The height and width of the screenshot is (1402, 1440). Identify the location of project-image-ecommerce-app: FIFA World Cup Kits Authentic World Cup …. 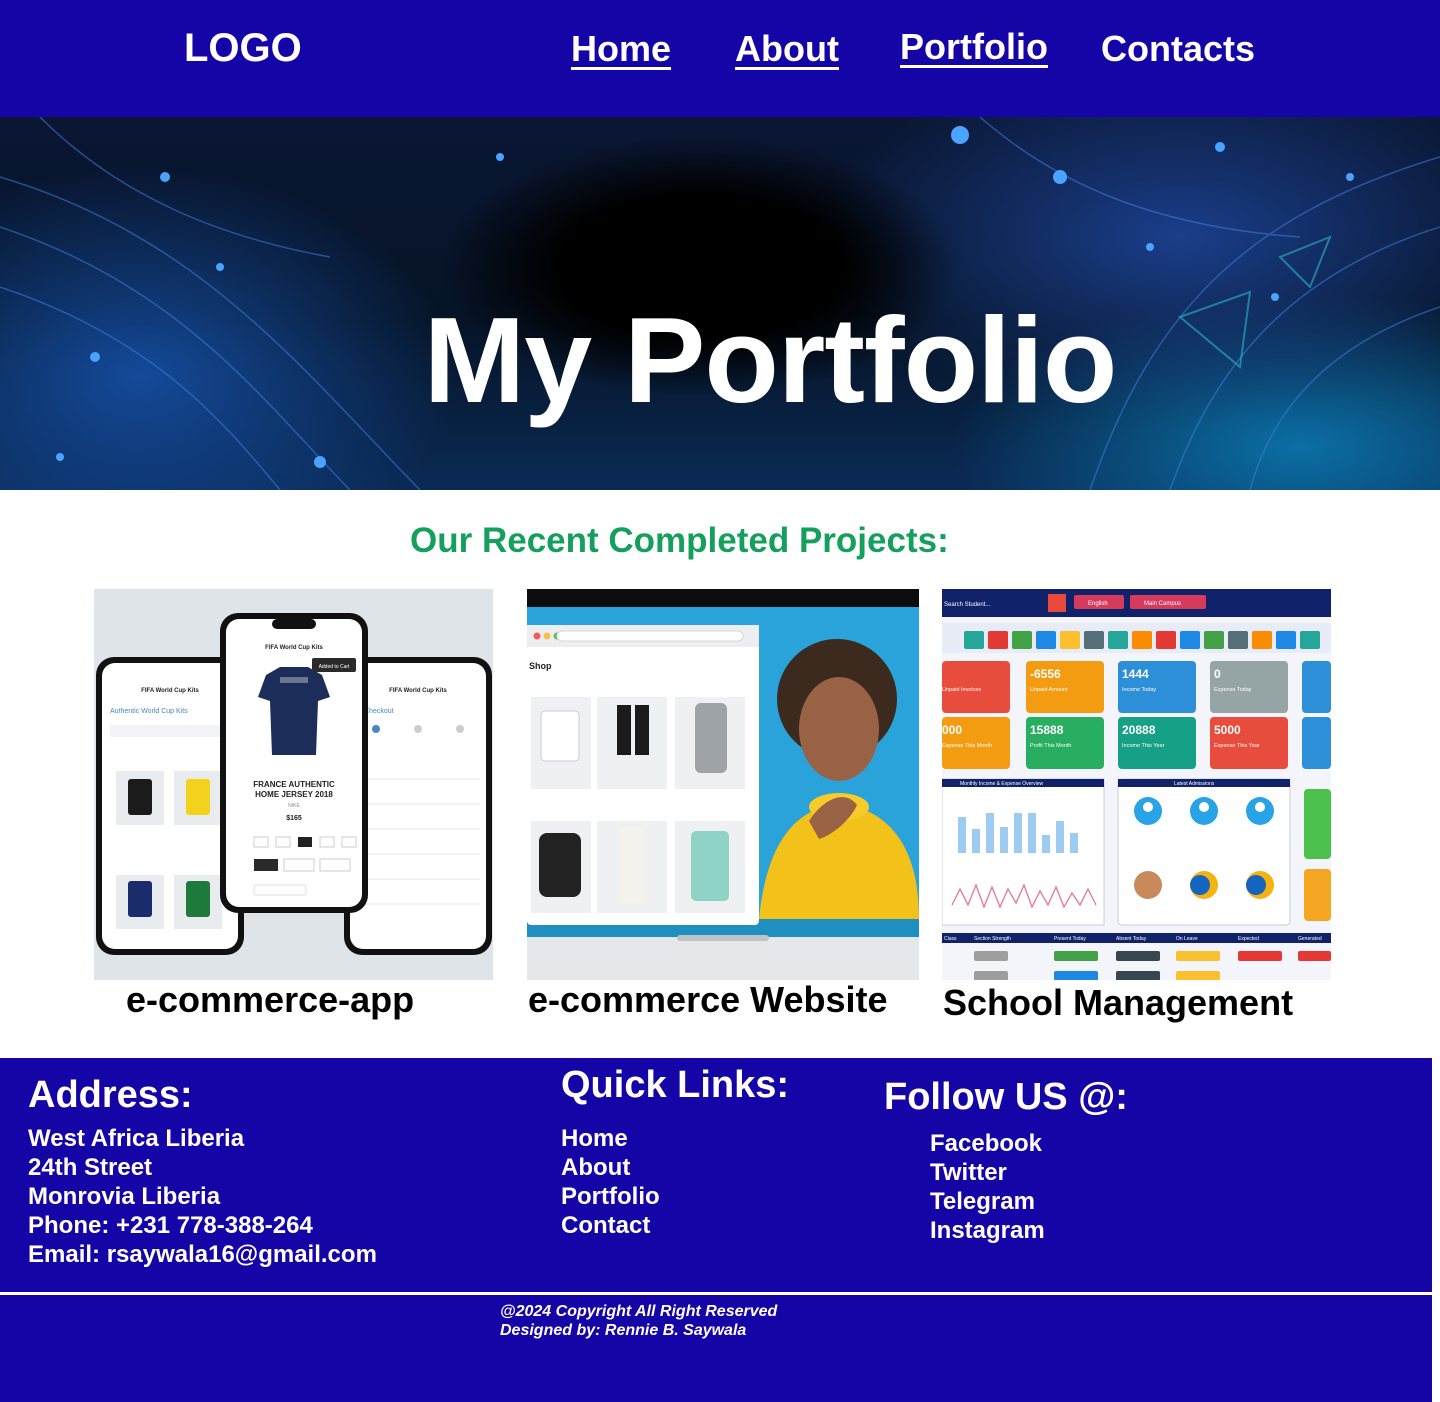
(293, 784).